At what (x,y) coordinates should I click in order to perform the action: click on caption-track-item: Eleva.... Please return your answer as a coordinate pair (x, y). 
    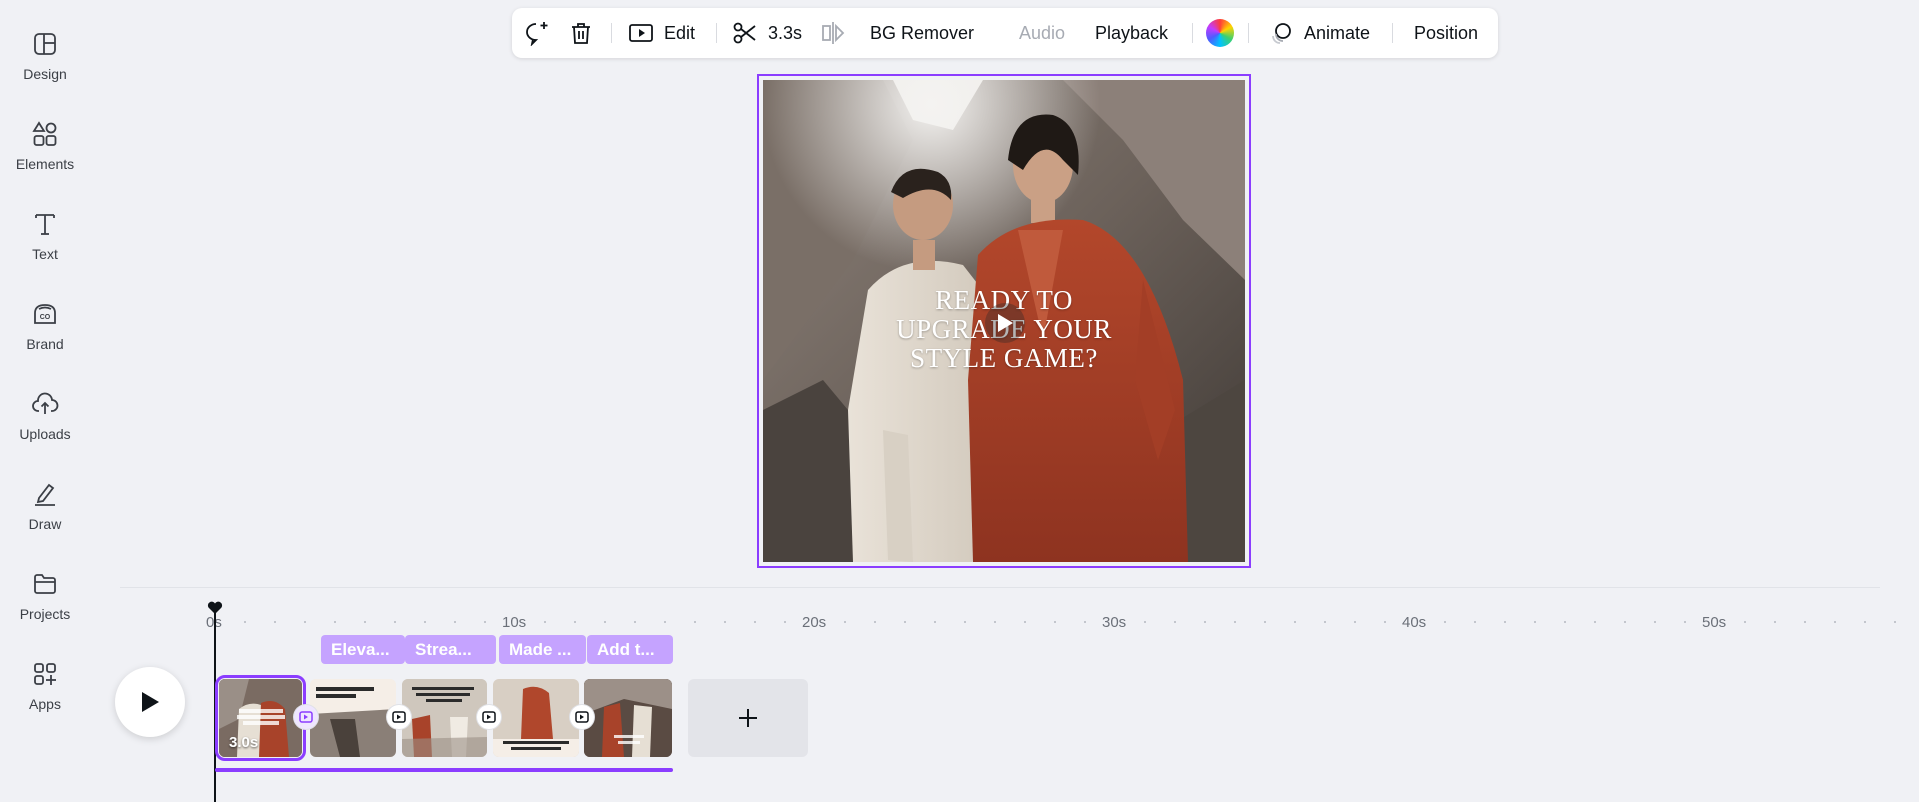
    Looking at the image, I should click on (363, 649).